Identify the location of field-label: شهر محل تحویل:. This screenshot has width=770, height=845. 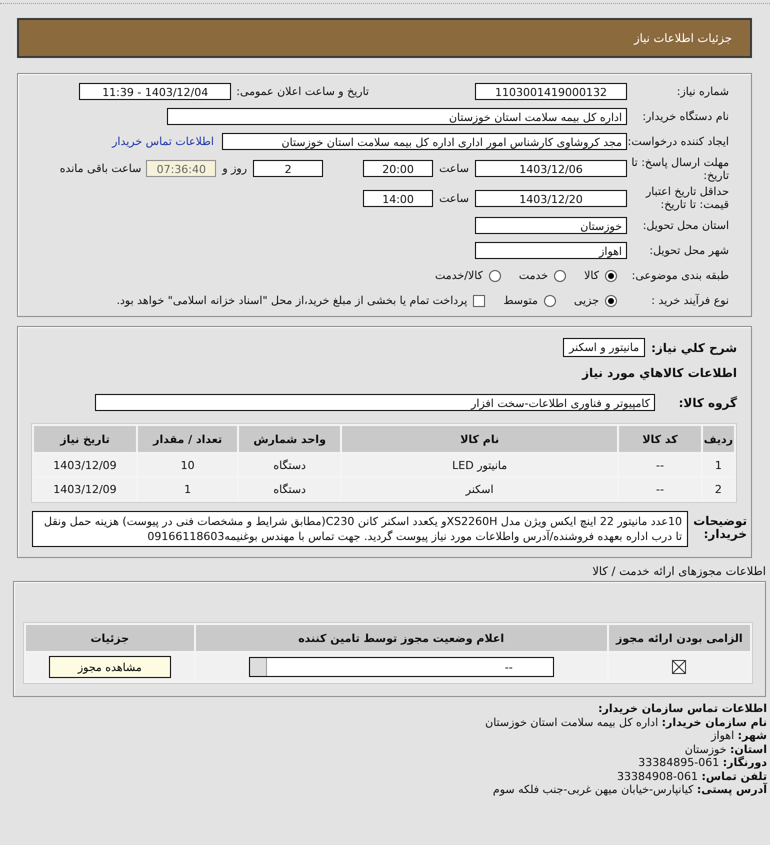
(688, 250).